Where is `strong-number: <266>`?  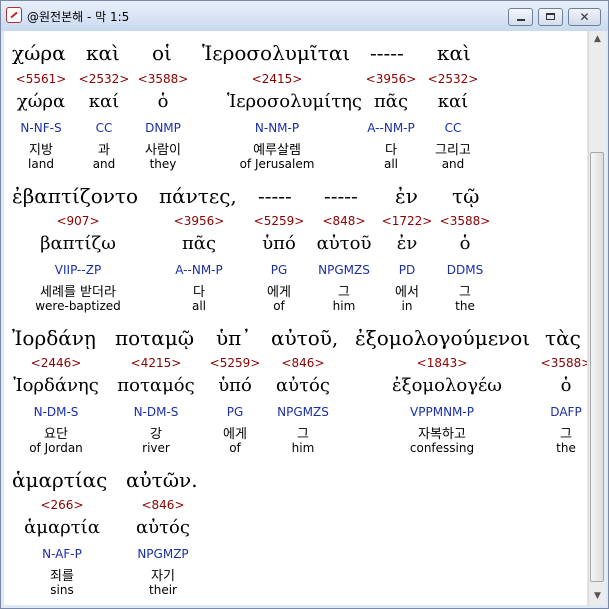 strong-number: <266> is located at coordinates (62, 505).